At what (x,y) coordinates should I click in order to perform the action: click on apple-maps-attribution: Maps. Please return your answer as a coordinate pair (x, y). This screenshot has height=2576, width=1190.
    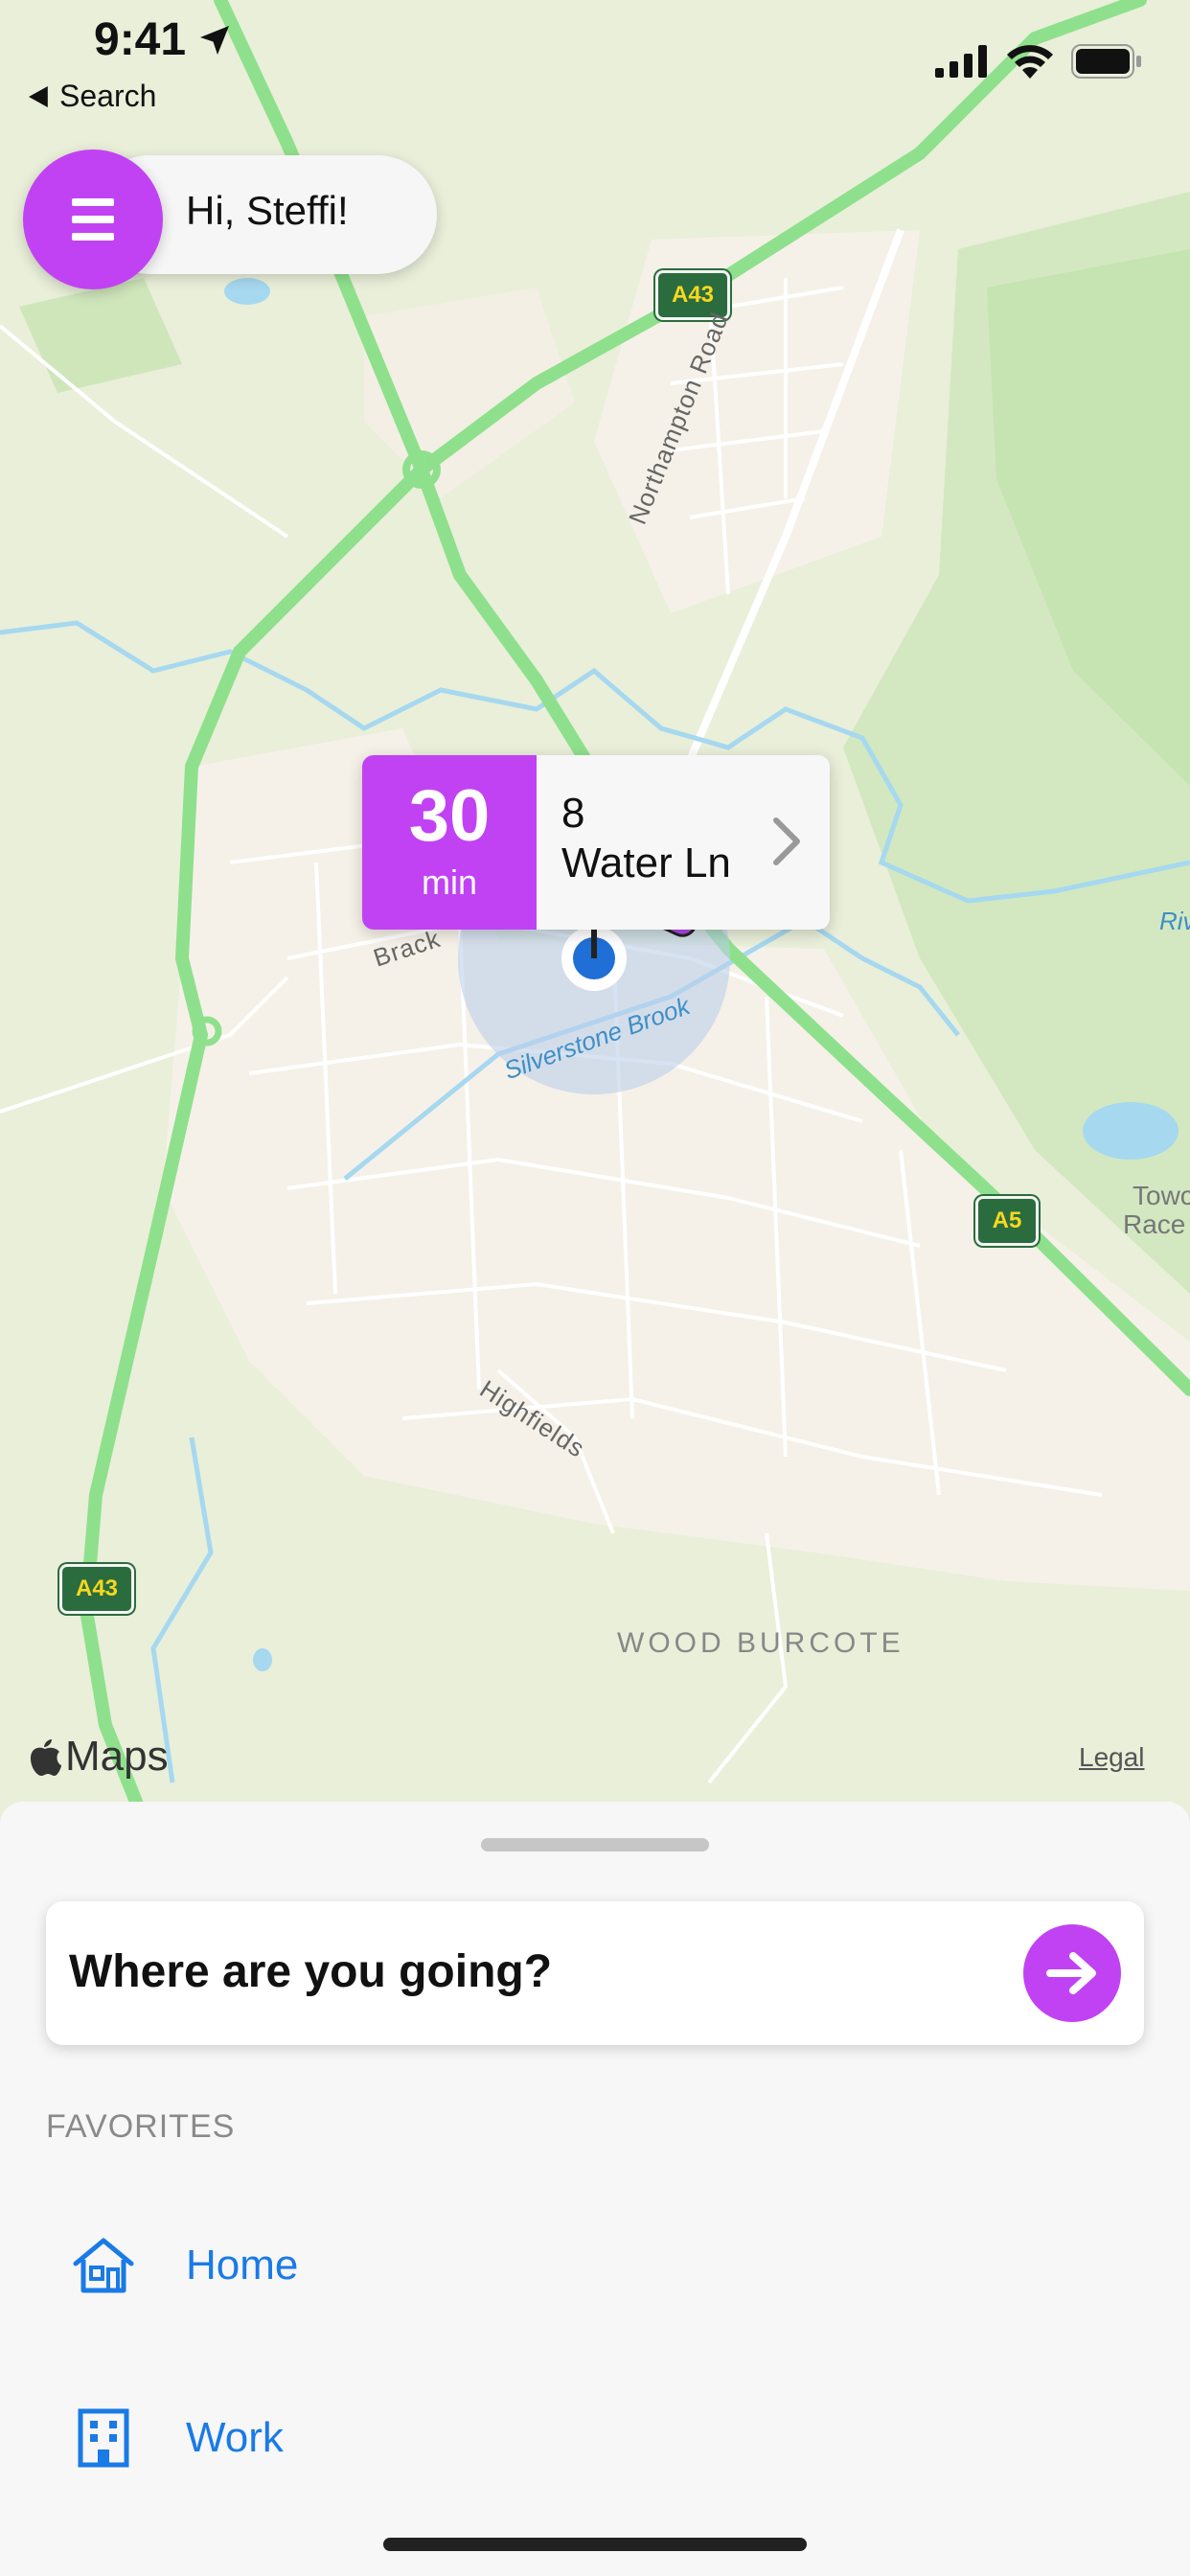
    Looking at the image, I should click on (99, 1757).